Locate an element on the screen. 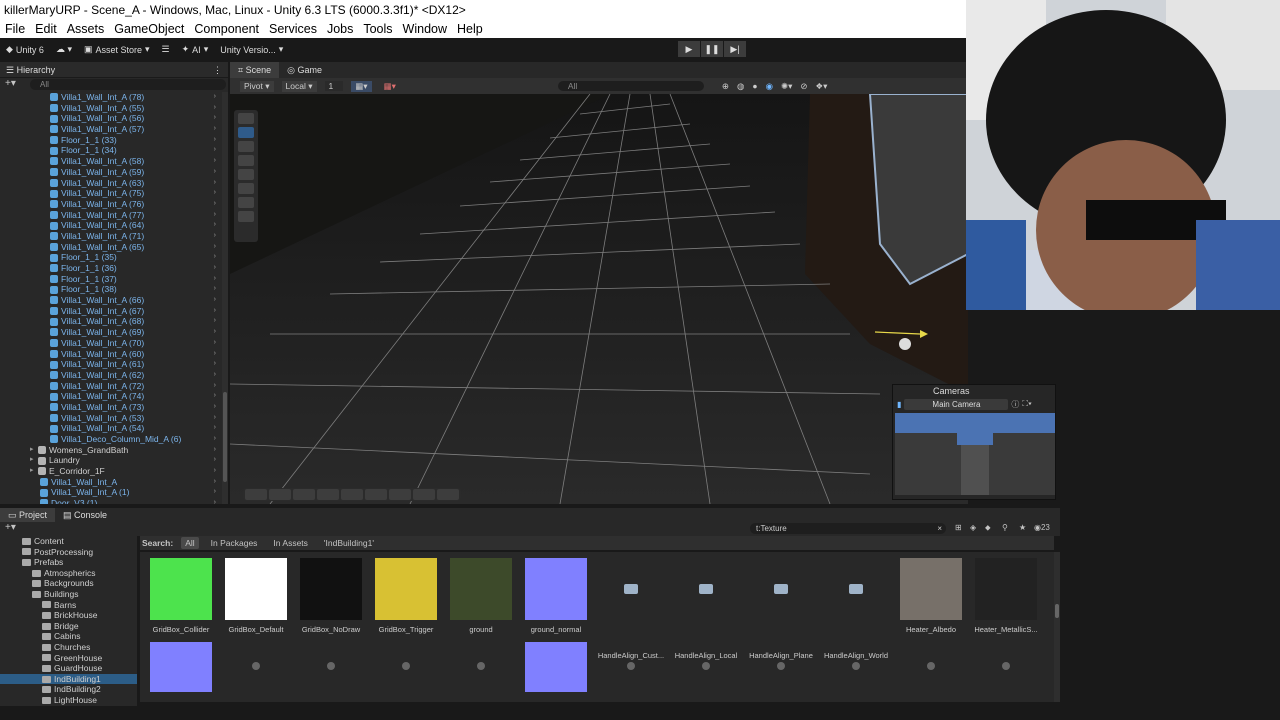 The width and height of the screenshot is (1280, 720). hierarchy-item: Floor_1_1 (36) › is located at coordinates (111, 268).